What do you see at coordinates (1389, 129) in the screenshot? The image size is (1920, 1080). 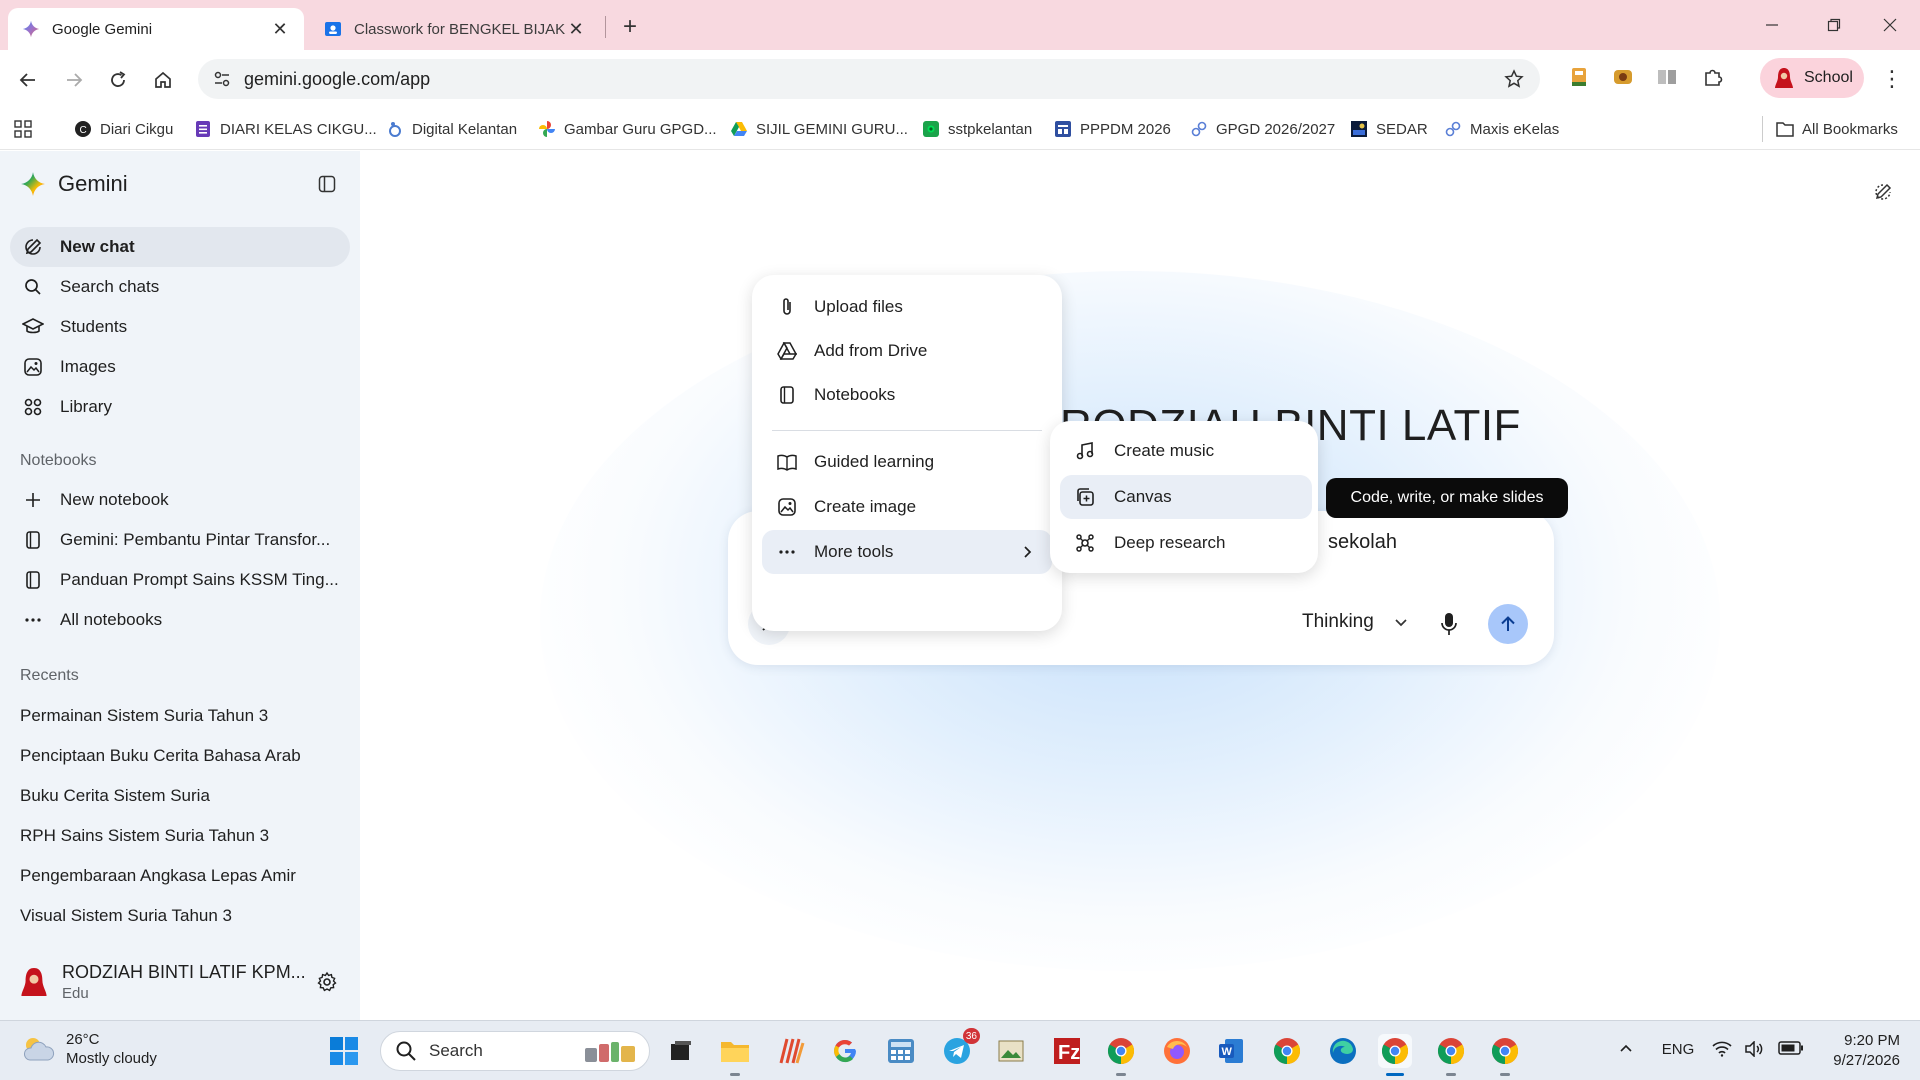 I see `bookmark-item: SEDAR` at bounding box center [1389, 129].